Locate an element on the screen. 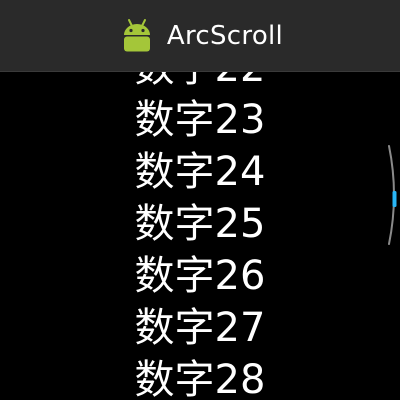  app-title: ArcScroll is located at coordinates (225, 35).